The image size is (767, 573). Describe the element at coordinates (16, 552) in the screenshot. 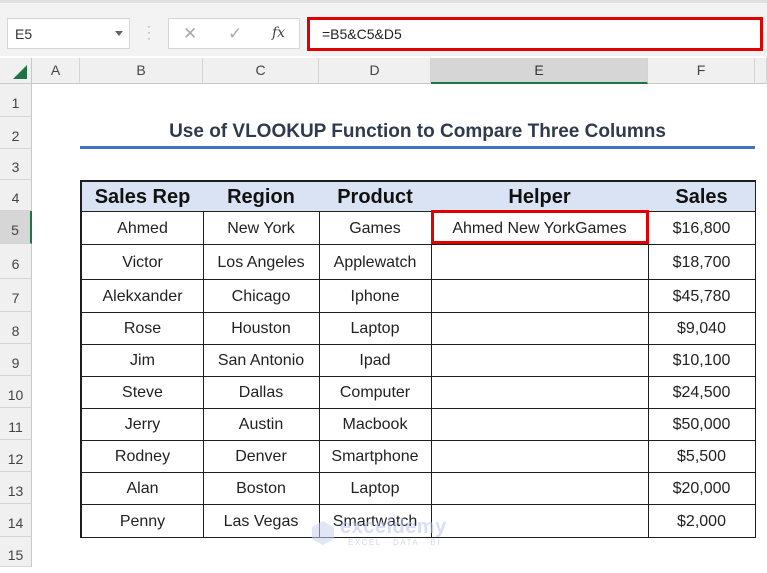

I see `row-header-15: 15` at that location.